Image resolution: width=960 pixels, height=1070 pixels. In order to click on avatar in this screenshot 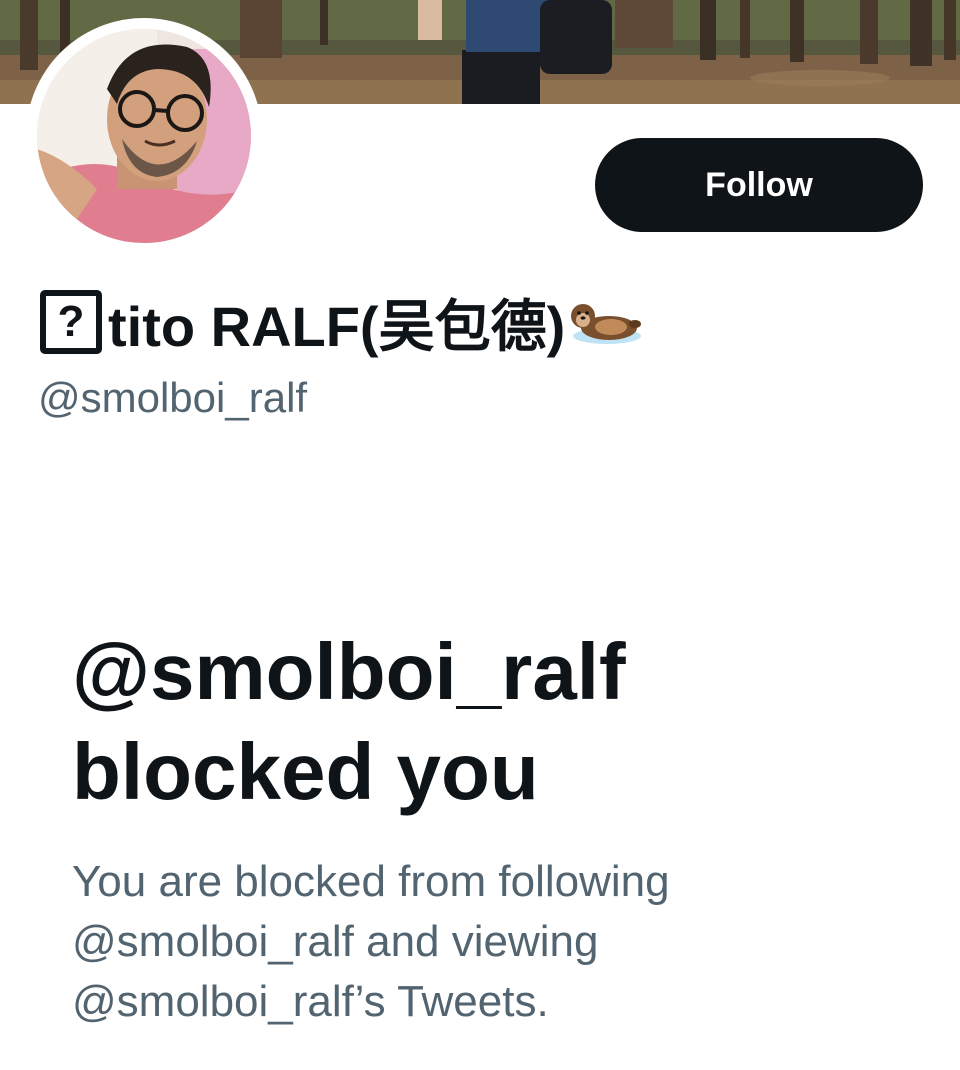, I will do `click(144, 136)`.